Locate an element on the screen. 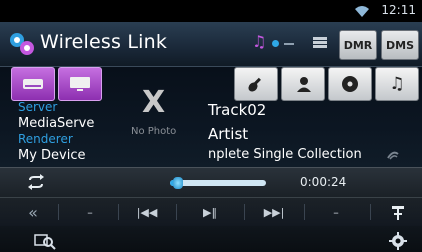  page-title: Wireless Link is located at coordinates (104, 42).